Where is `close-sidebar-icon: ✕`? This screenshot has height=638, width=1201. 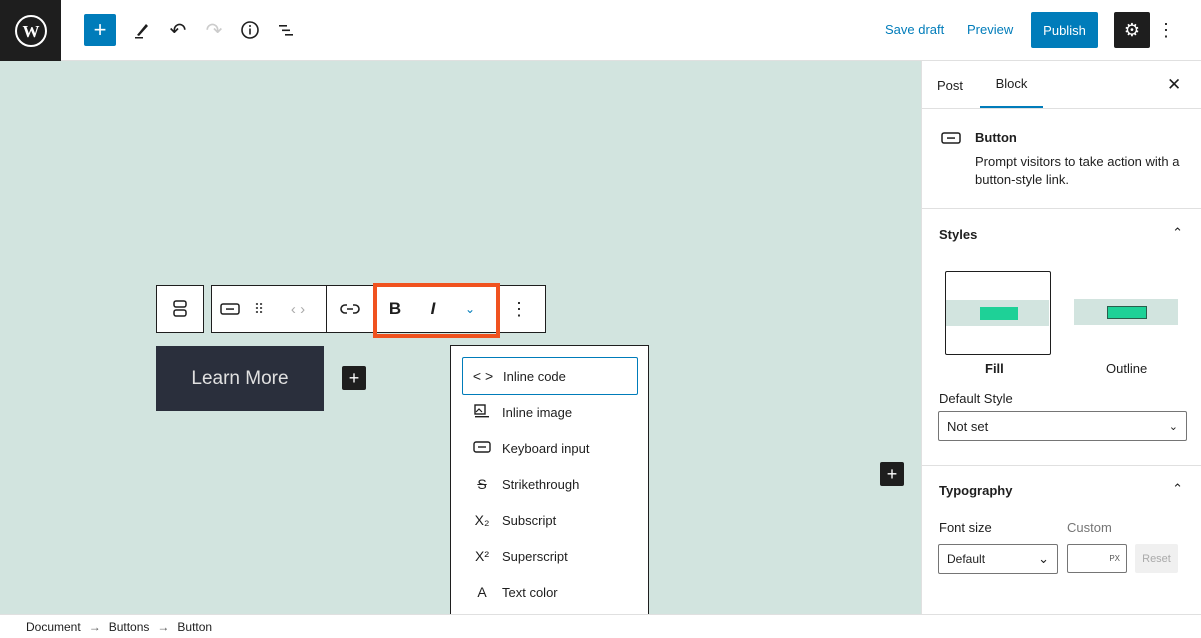
close-sidebar-icon: ✕ is located at coordinates (1174, 85).